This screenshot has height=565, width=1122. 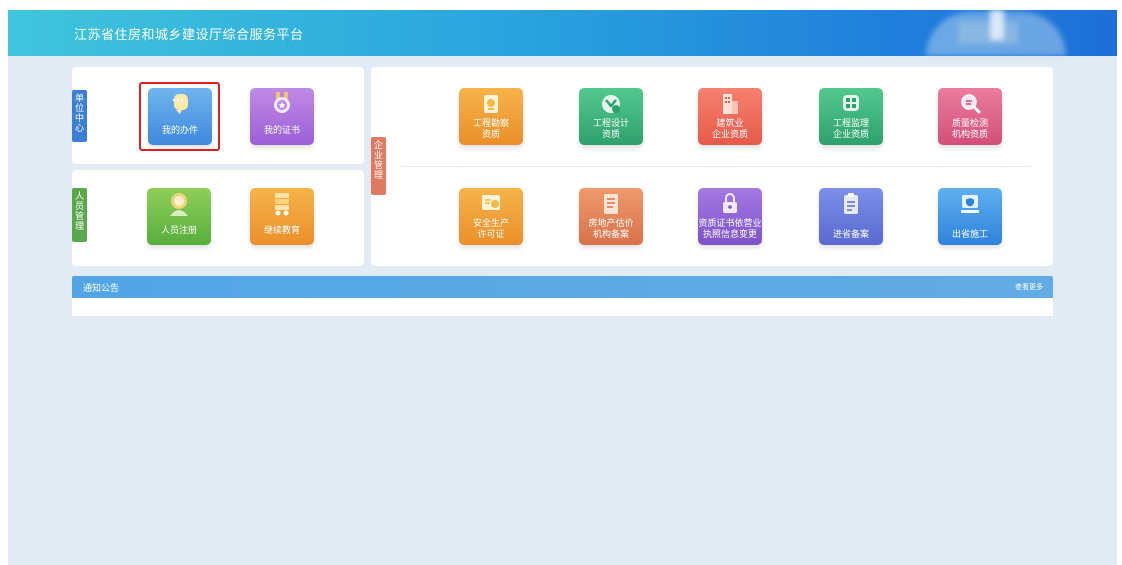 I want to click on section-tab-enterprise: 企 业 管 理, so click(x=378, y=166).